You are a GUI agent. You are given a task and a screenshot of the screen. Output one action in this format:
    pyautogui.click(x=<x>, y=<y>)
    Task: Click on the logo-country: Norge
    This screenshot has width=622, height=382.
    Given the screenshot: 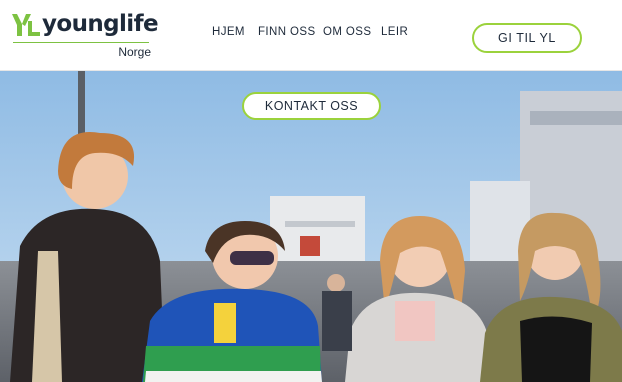 What is the action you would take?
    pyautogui.click(x=134, y=52)
    